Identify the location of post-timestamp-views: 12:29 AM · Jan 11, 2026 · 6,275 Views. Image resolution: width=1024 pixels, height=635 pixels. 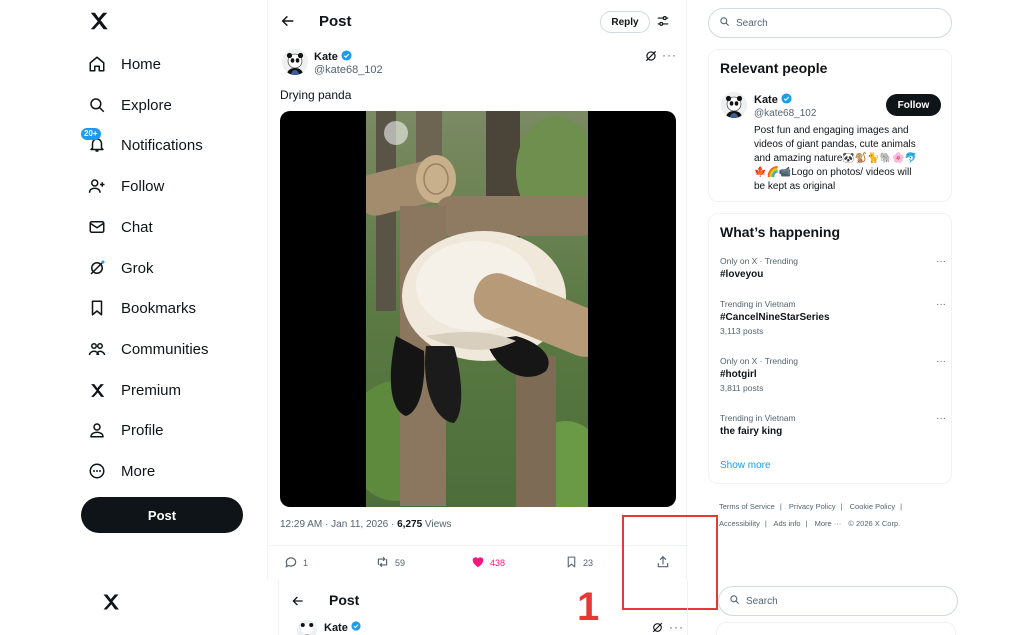
(365, 524).